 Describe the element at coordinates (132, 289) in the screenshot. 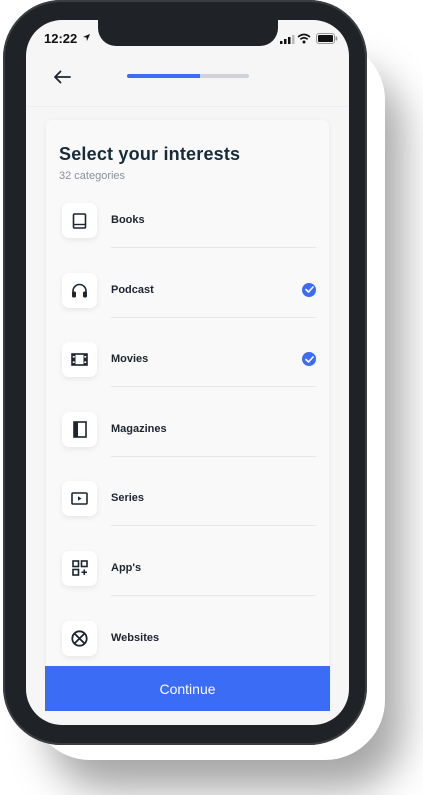

I see `category-label: Podcast` at that location.